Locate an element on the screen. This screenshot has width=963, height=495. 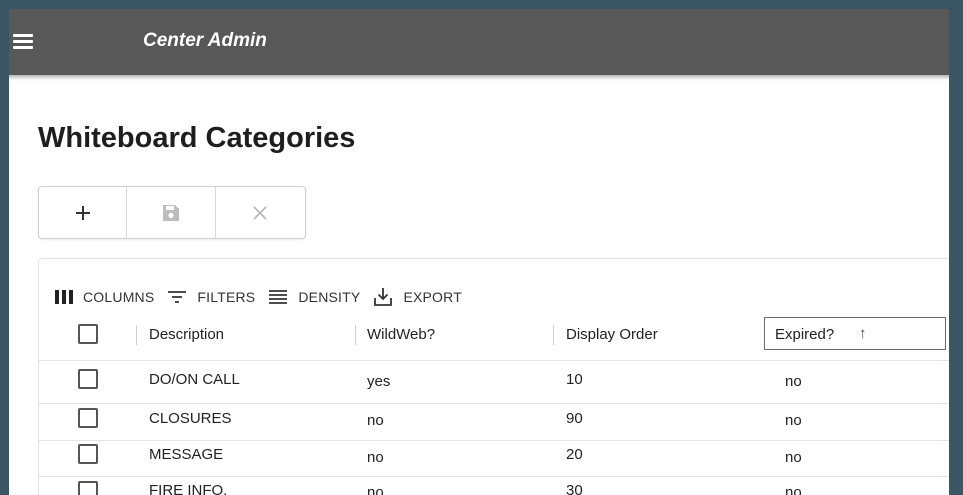
app-title: Center Admin is located at coordinates (205, 40).